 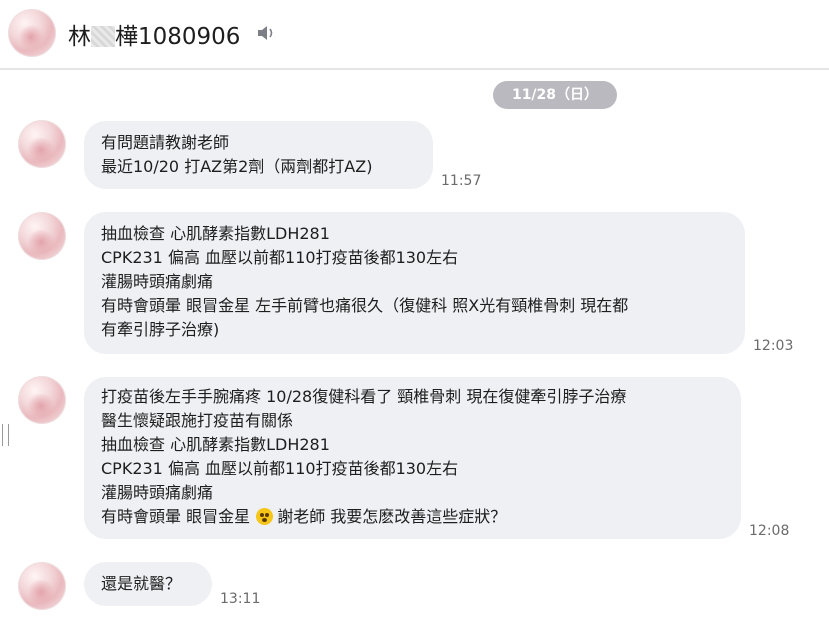 I want to click on message-text-segment: 有時會頭暈 眼冒金星, so click(x=178, y=516).